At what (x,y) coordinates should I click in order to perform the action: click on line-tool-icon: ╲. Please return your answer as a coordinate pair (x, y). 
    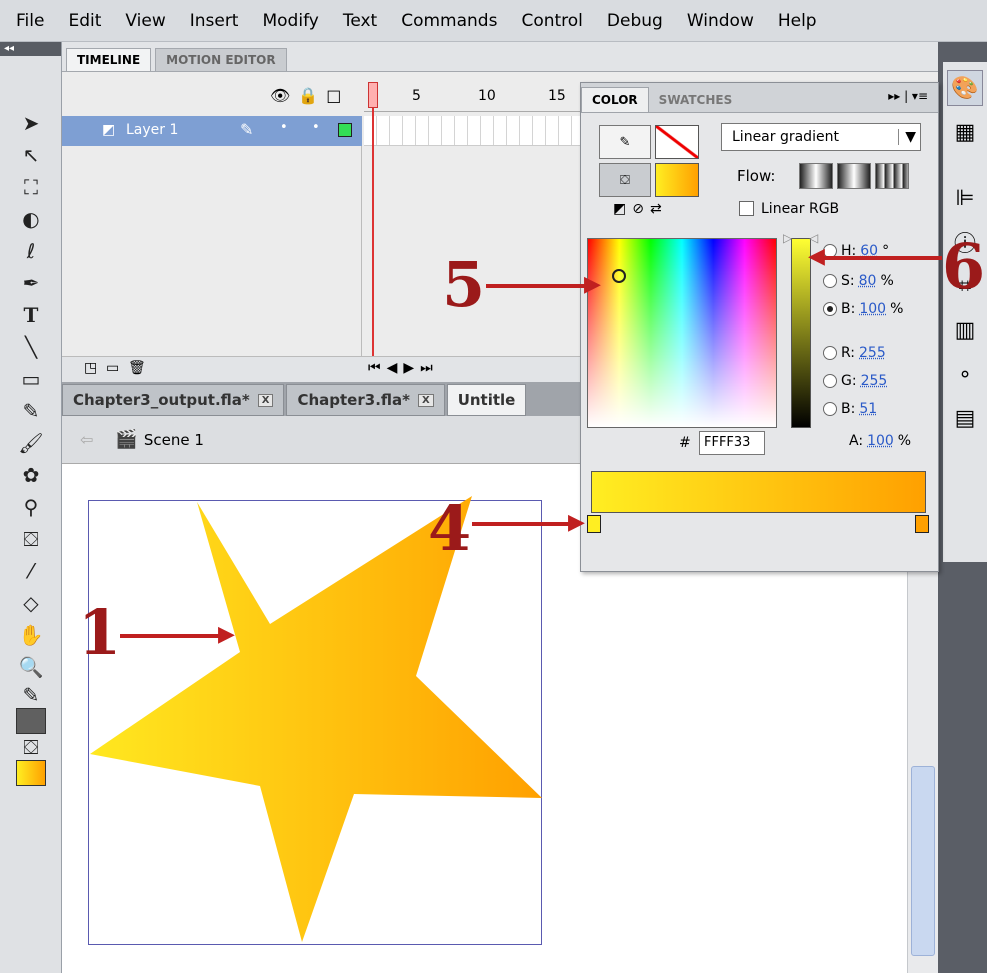
    Looking at the image, I should click on (31, 347).